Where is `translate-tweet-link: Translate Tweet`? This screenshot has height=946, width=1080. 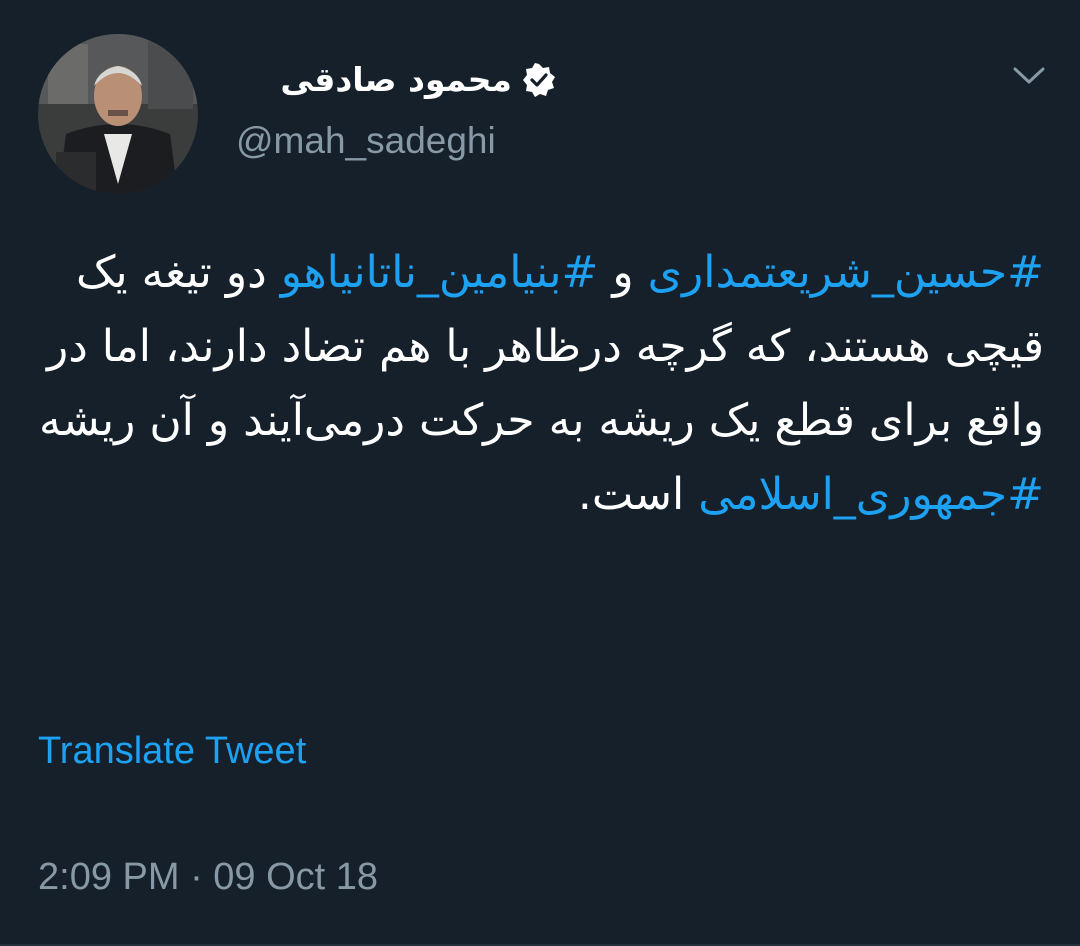 translate-tweet-link: Translate Tweet is located at coordinates (172, 751).